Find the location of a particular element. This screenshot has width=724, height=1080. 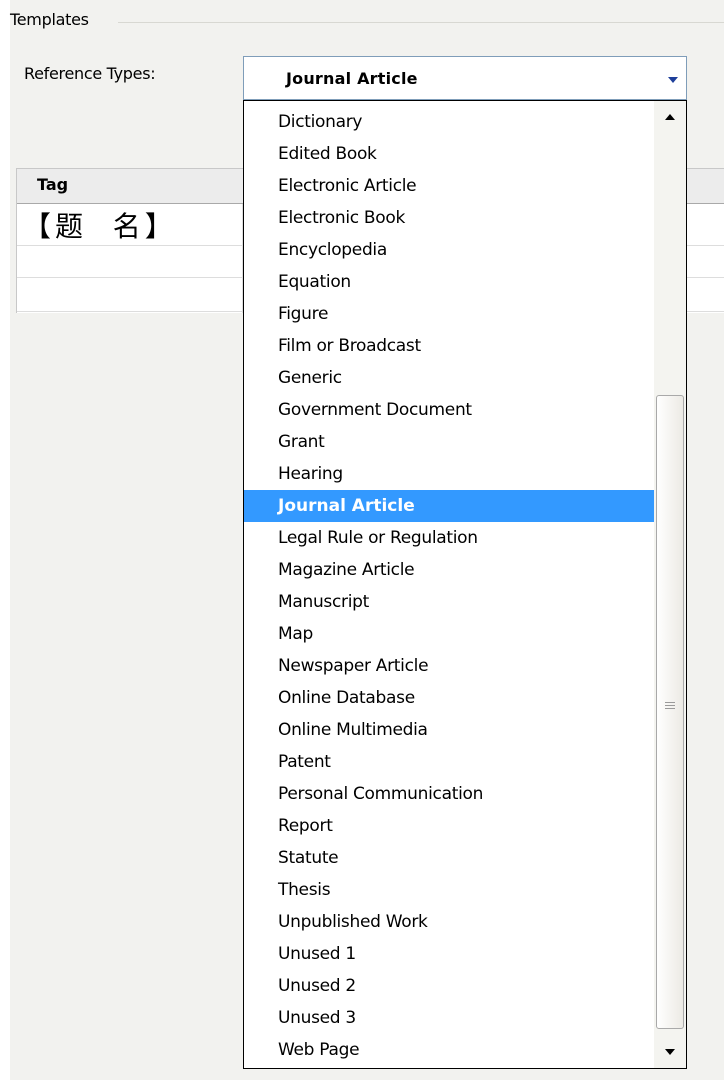

dropdown-option: Manuscript is located at coordinates (449, 602).